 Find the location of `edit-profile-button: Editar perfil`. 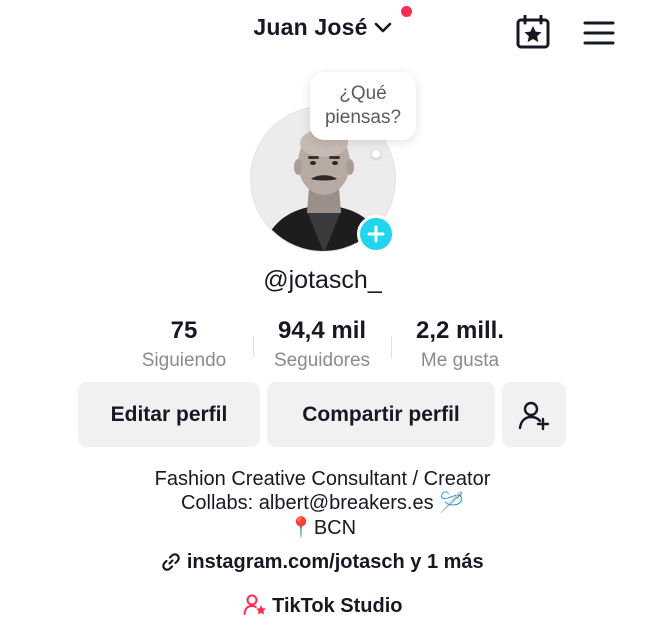

edit-profile-button: Editar perfil is located at coordinates (169, 414).